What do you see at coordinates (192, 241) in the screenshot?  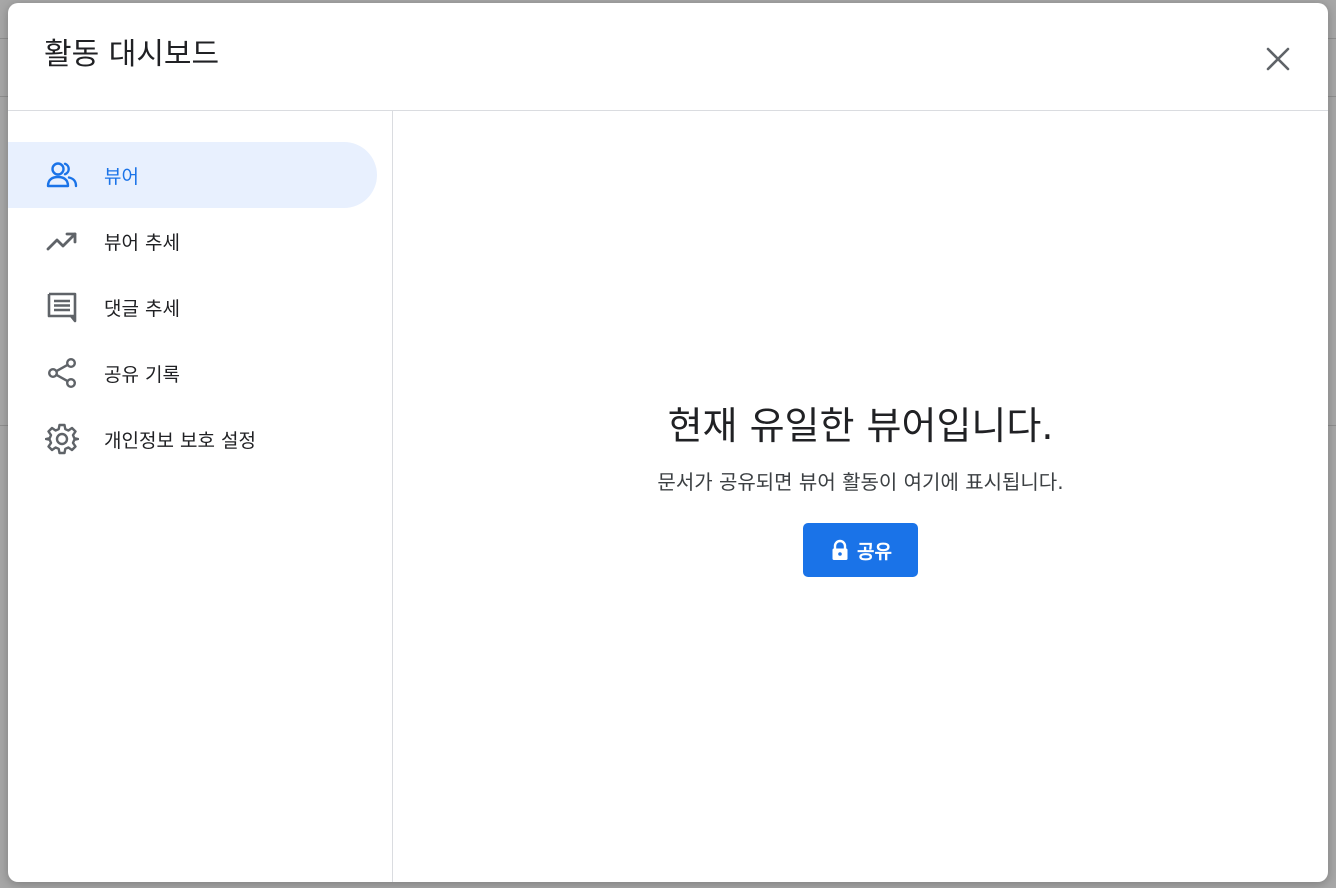 I see `sidebar-item-viewer-trends: 뷰어 추세` at bounding box center [192, 241].